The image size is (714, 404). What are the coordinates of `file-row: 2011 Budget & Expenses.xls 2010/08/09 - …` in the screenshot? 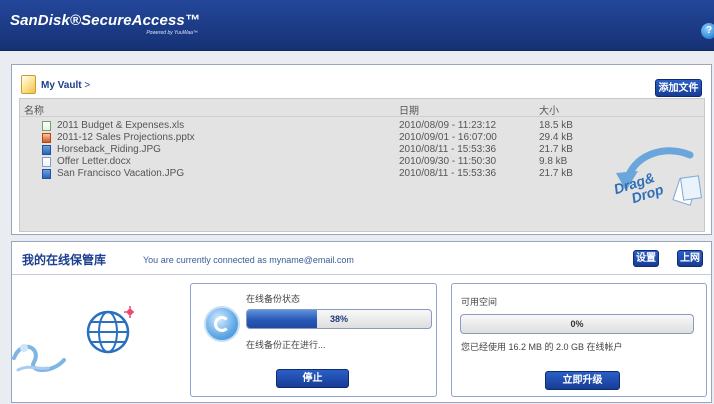 It's located at (362, 126).